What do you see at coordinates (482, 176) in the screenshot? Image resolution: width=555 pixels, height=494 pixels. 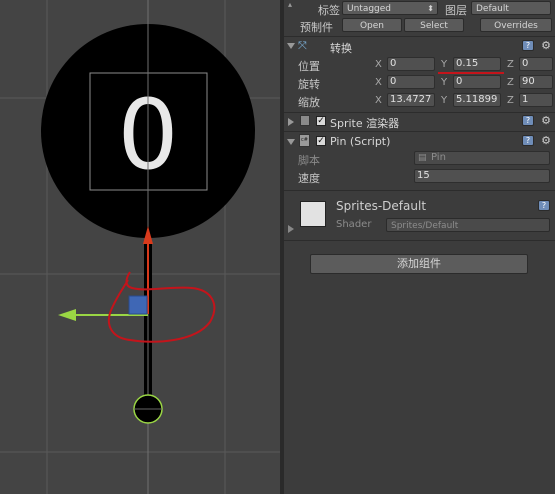 I see `speed-field: 15` at bounding box center [482, 176].